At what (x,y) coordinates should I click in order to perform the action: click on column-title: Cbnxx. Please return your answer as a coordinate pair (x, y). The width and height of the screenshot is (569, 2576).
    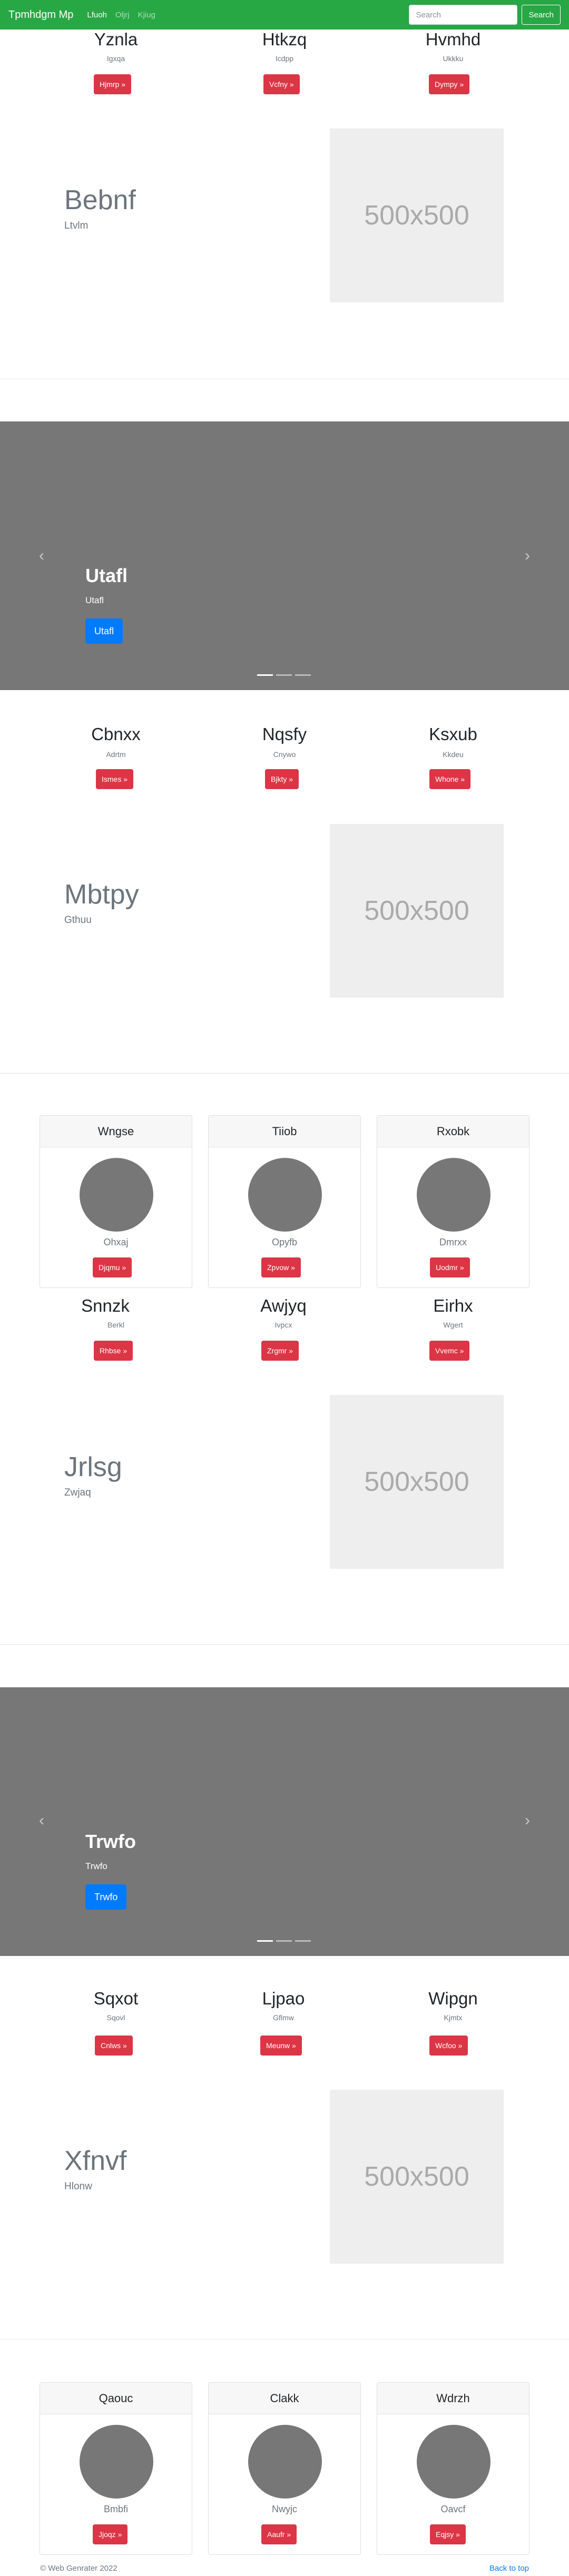
    Looking at the image, I should click on (116, 734).